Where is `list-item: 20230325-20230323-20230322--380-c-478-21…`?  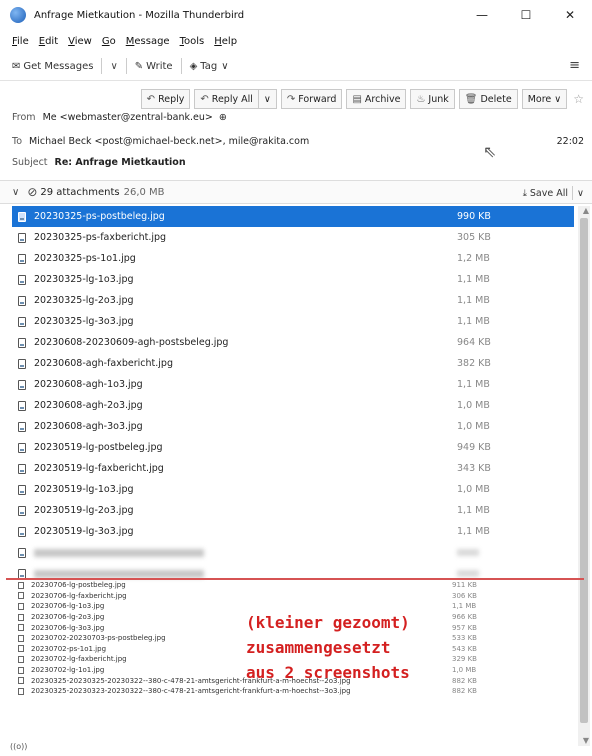
list-item: 20230325-20230323-20230322--380-c-478-21… is located at coordinates (292, 691).